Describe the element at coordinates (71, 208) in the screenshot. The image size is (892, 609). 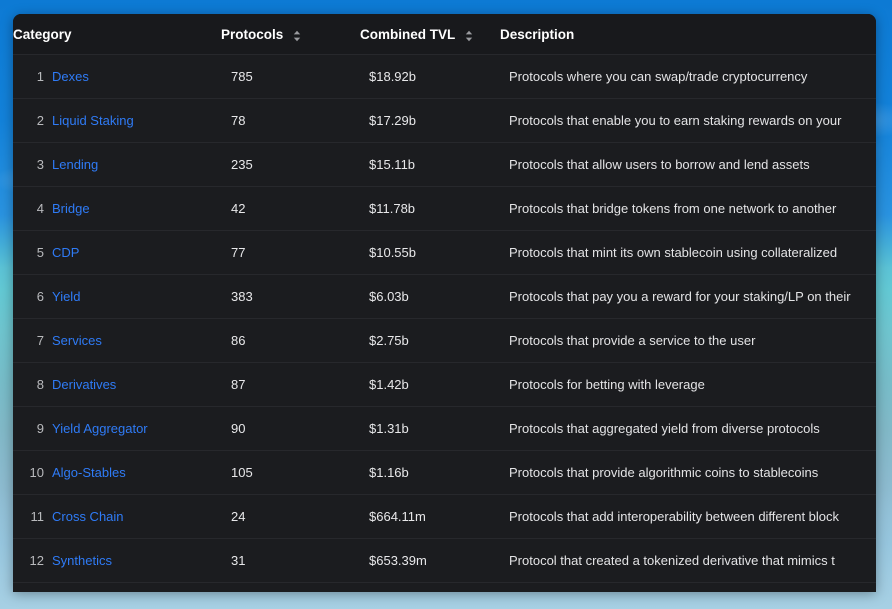
I see `category-link: Bridge` at that location.